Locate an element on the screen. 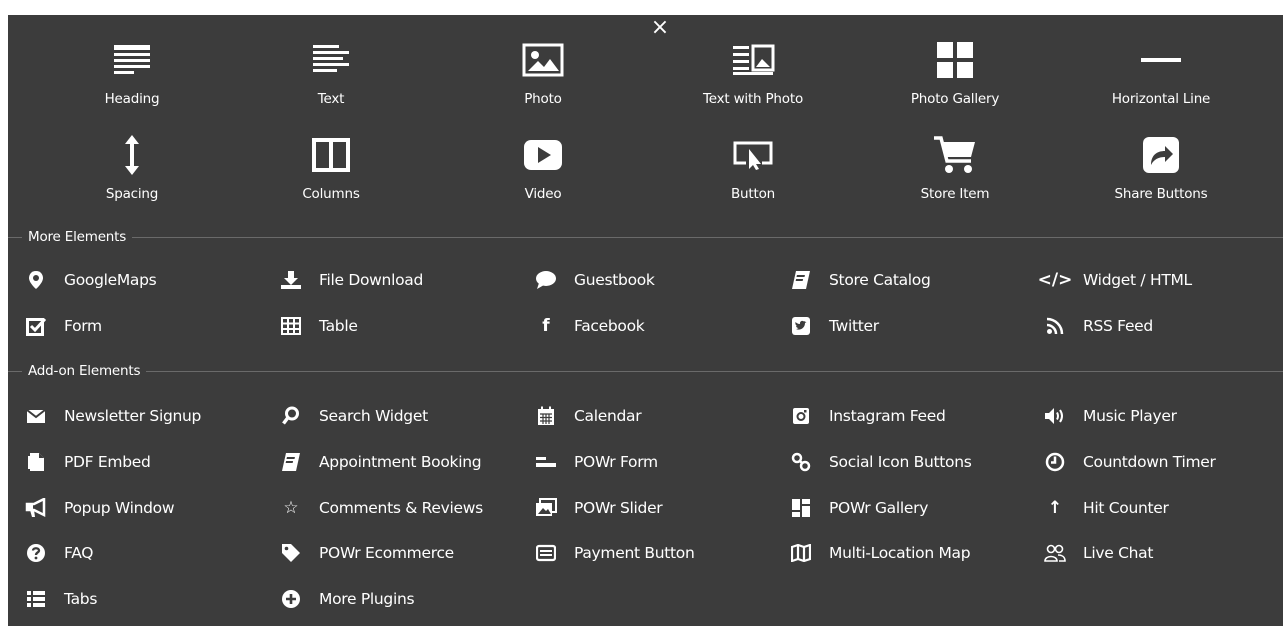 This screenshot has height=626, width=1283. element-item-countdown-timer: Countdown Timer is located at coordinates (1129, 462).